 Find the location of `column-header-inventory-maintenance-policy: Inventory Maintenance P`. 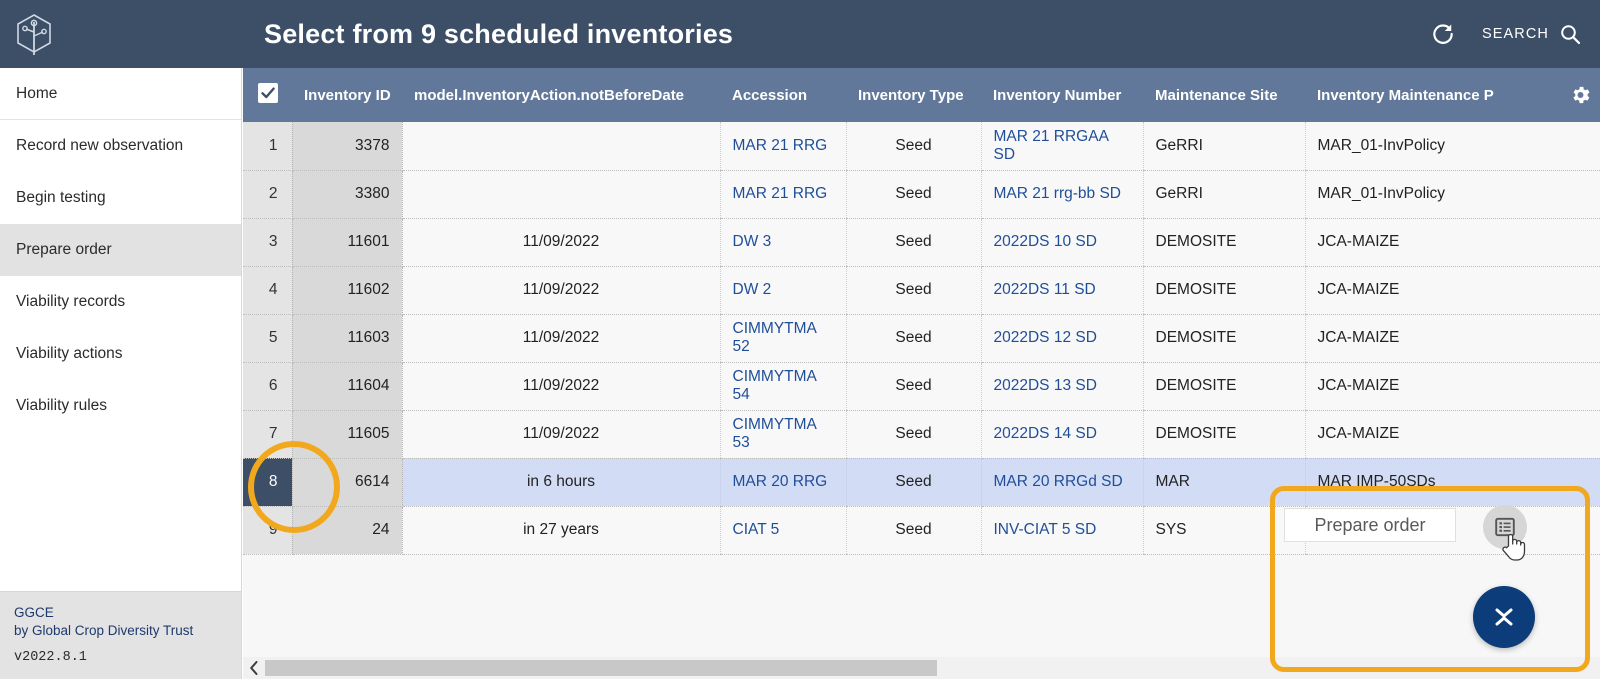

column-header-inventory-maintenance-policy: Inventory Maintenance P is located at coordinates (1452, 95).